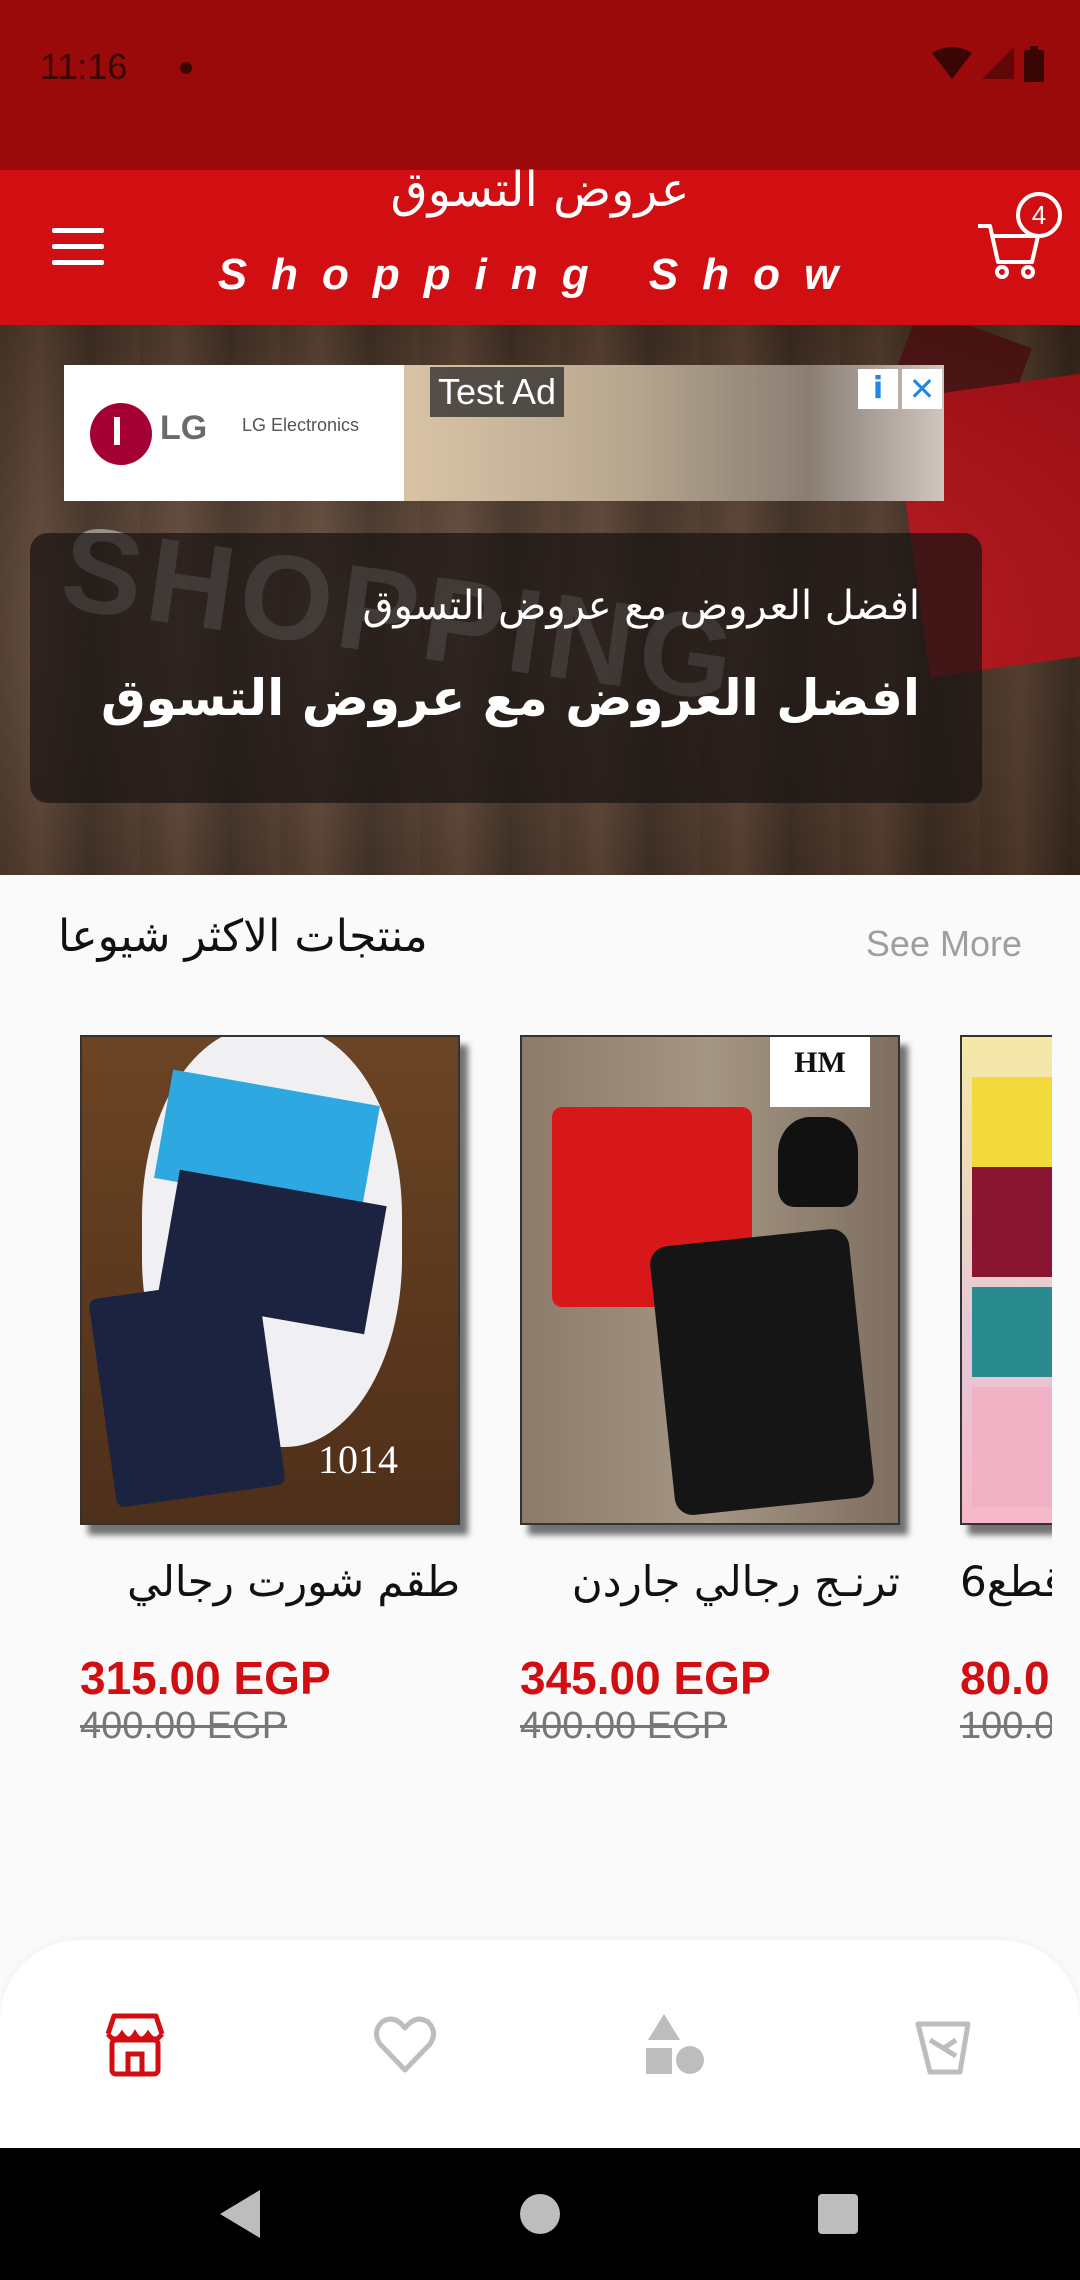  What do you see at coordinates (84, 66) in the screenshot?
I see `status-time: 11:16` at bounding box center [84, 66].